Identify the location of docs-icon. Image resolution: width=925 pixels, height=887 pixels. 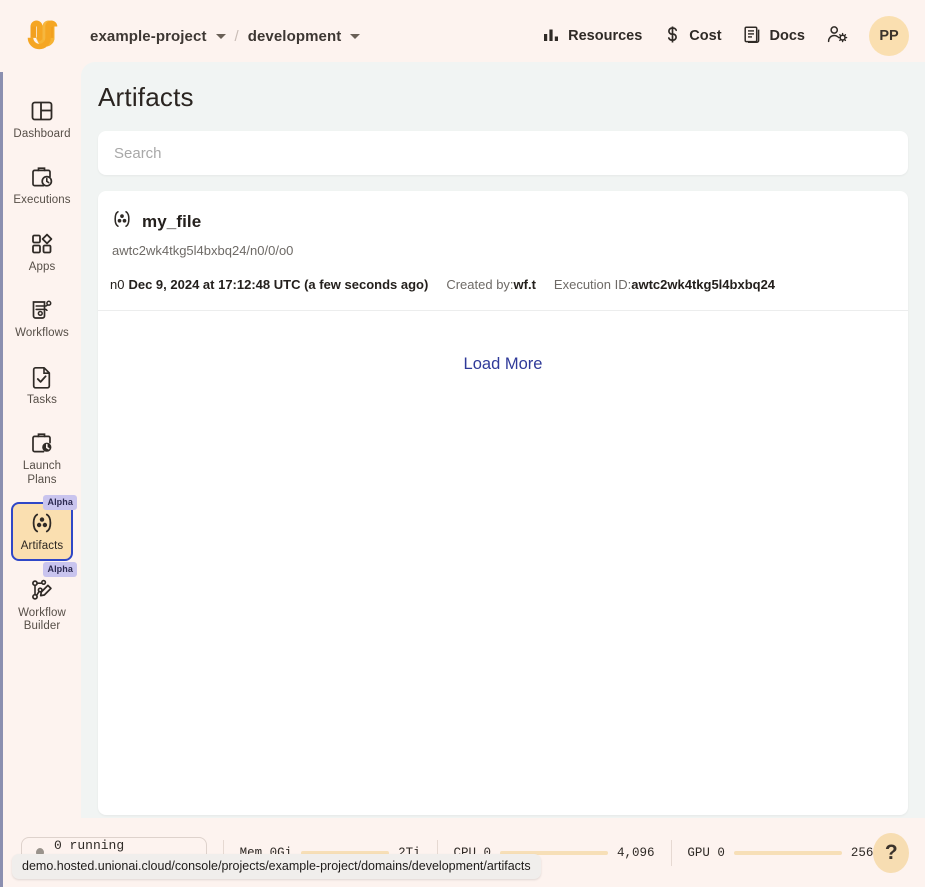
(752, 36).